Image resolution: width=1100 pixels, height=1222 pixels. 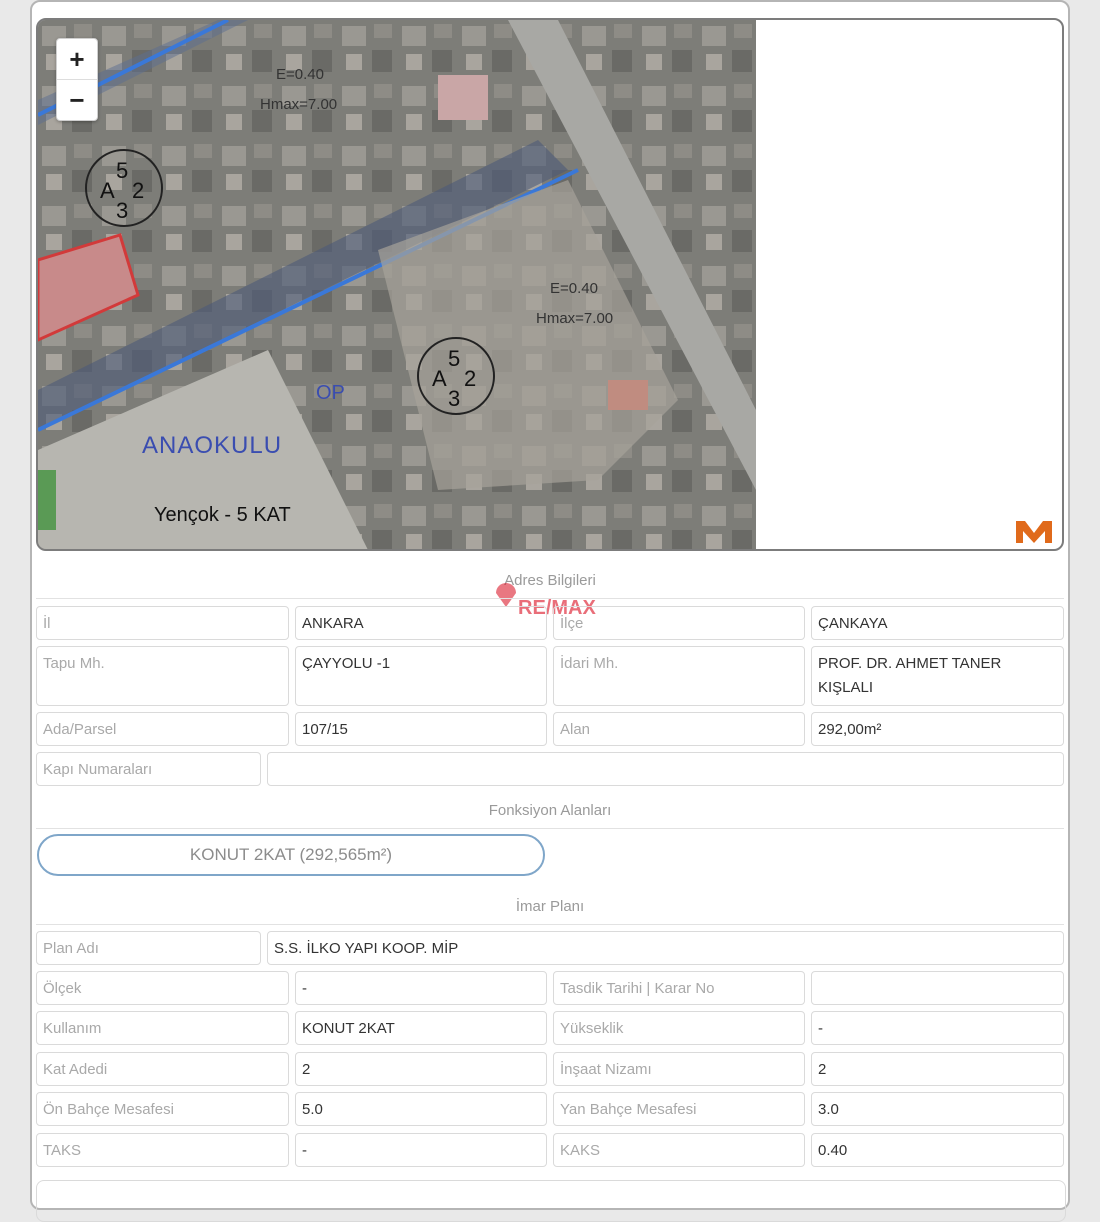 I want to click on tasdik-value, so click(x=937, y=988).